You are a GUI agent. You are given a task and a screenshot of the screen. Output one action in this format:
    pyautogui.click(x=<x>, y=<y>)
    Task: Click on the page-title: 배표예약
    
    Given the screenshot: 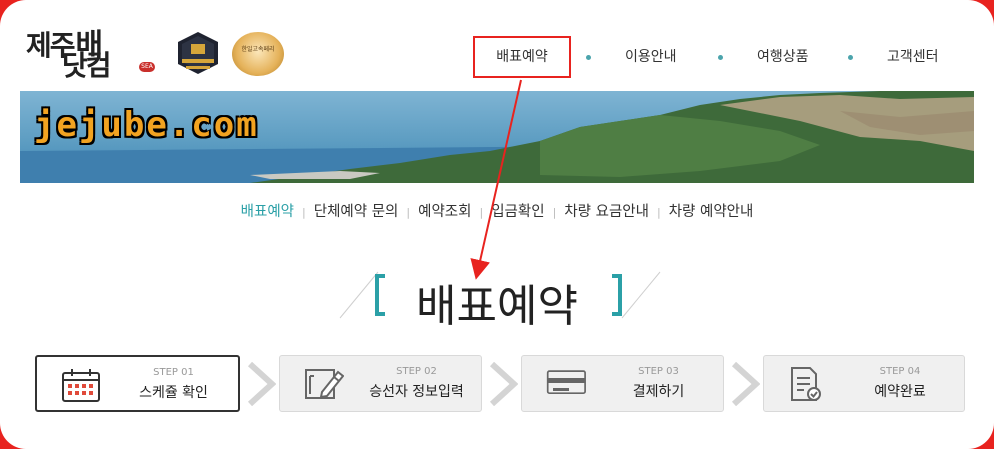 What is the action you would take?
    pyautogui.click(x=497, y=306)
    